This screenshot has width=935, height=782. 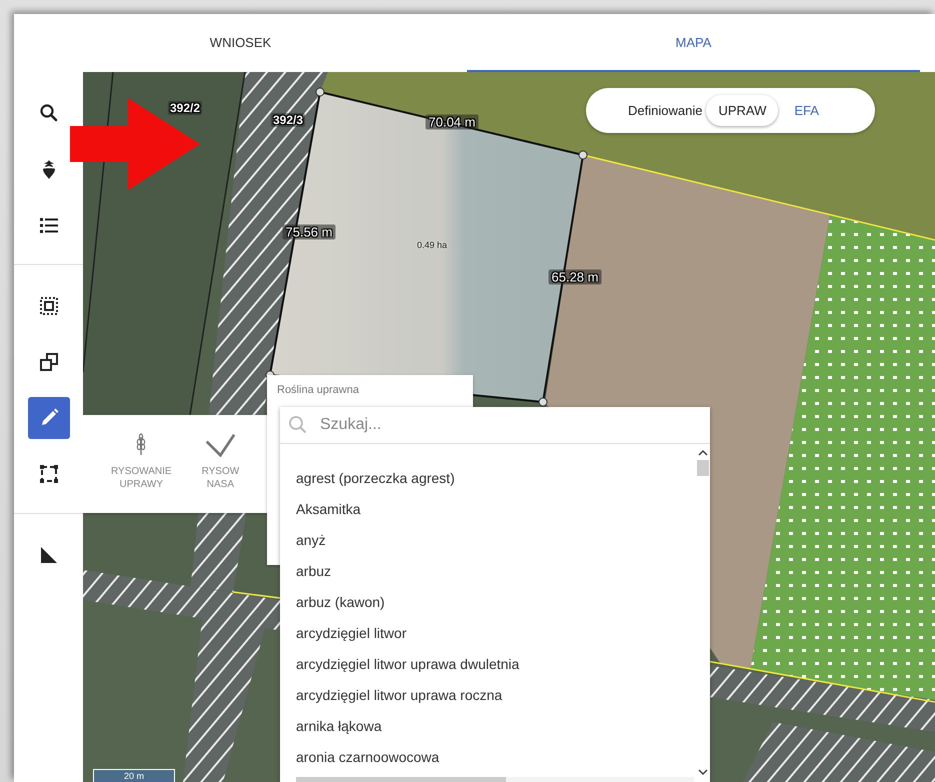 What do you see at coordinates (48, 555) in the screenshot?
I see `triangle-ruler-icon` at bounding box center [48, 555].